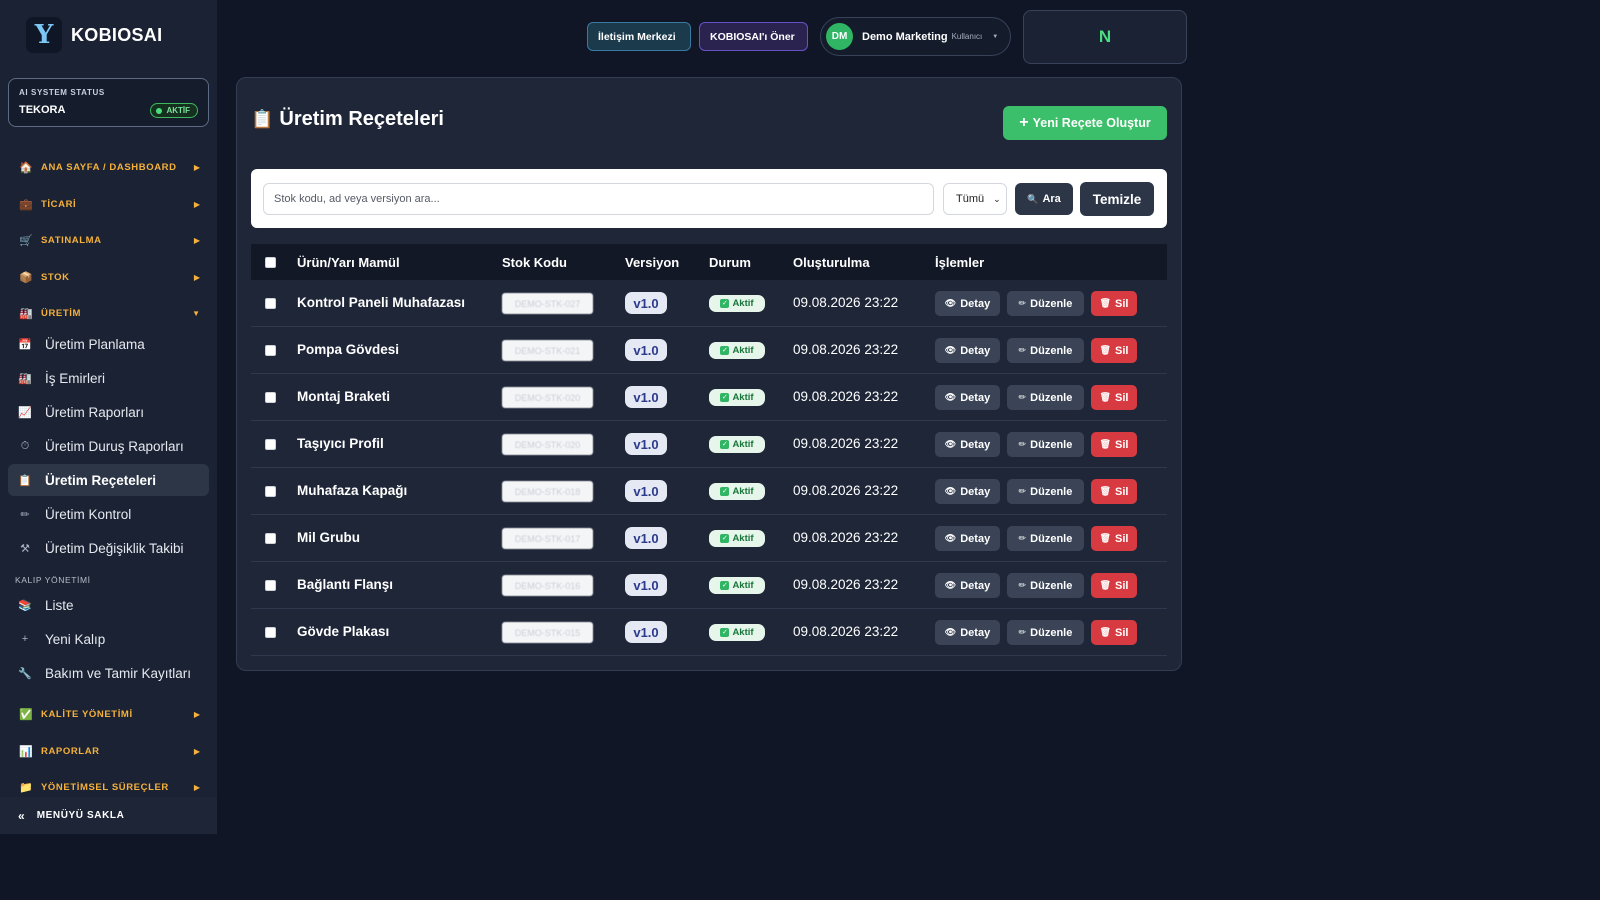  Describe the element at coordinates (950, 585) in the screenshot. I see `eye-icon: 👁` at that location.